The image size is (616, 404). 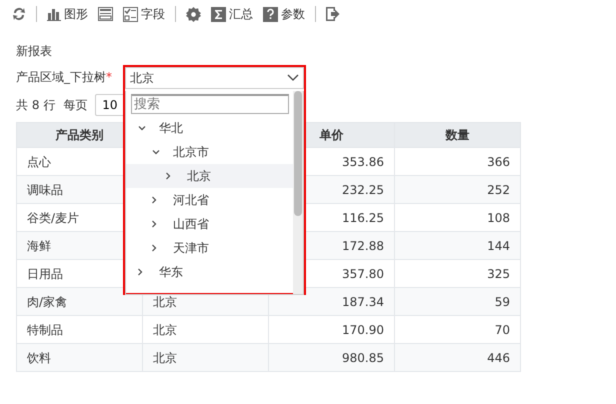 What do you see at coordinates (331, 358) in the screenshot?
I see `table-cell: 980.85` at bounding box center [331, 358].